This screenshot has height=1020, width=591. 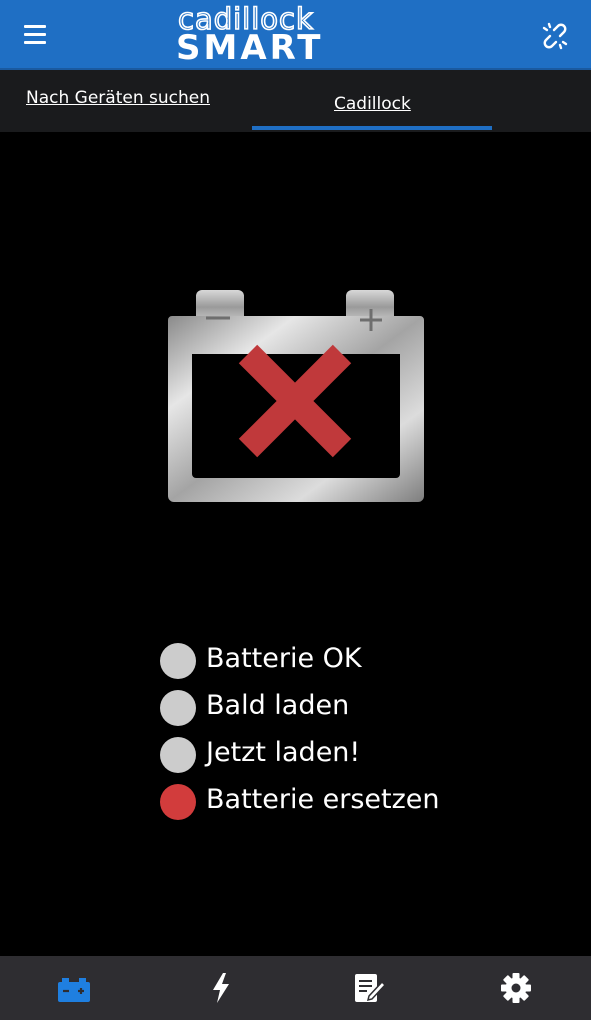 I want to click on broken-link-icon, so click(x=555, y=36).